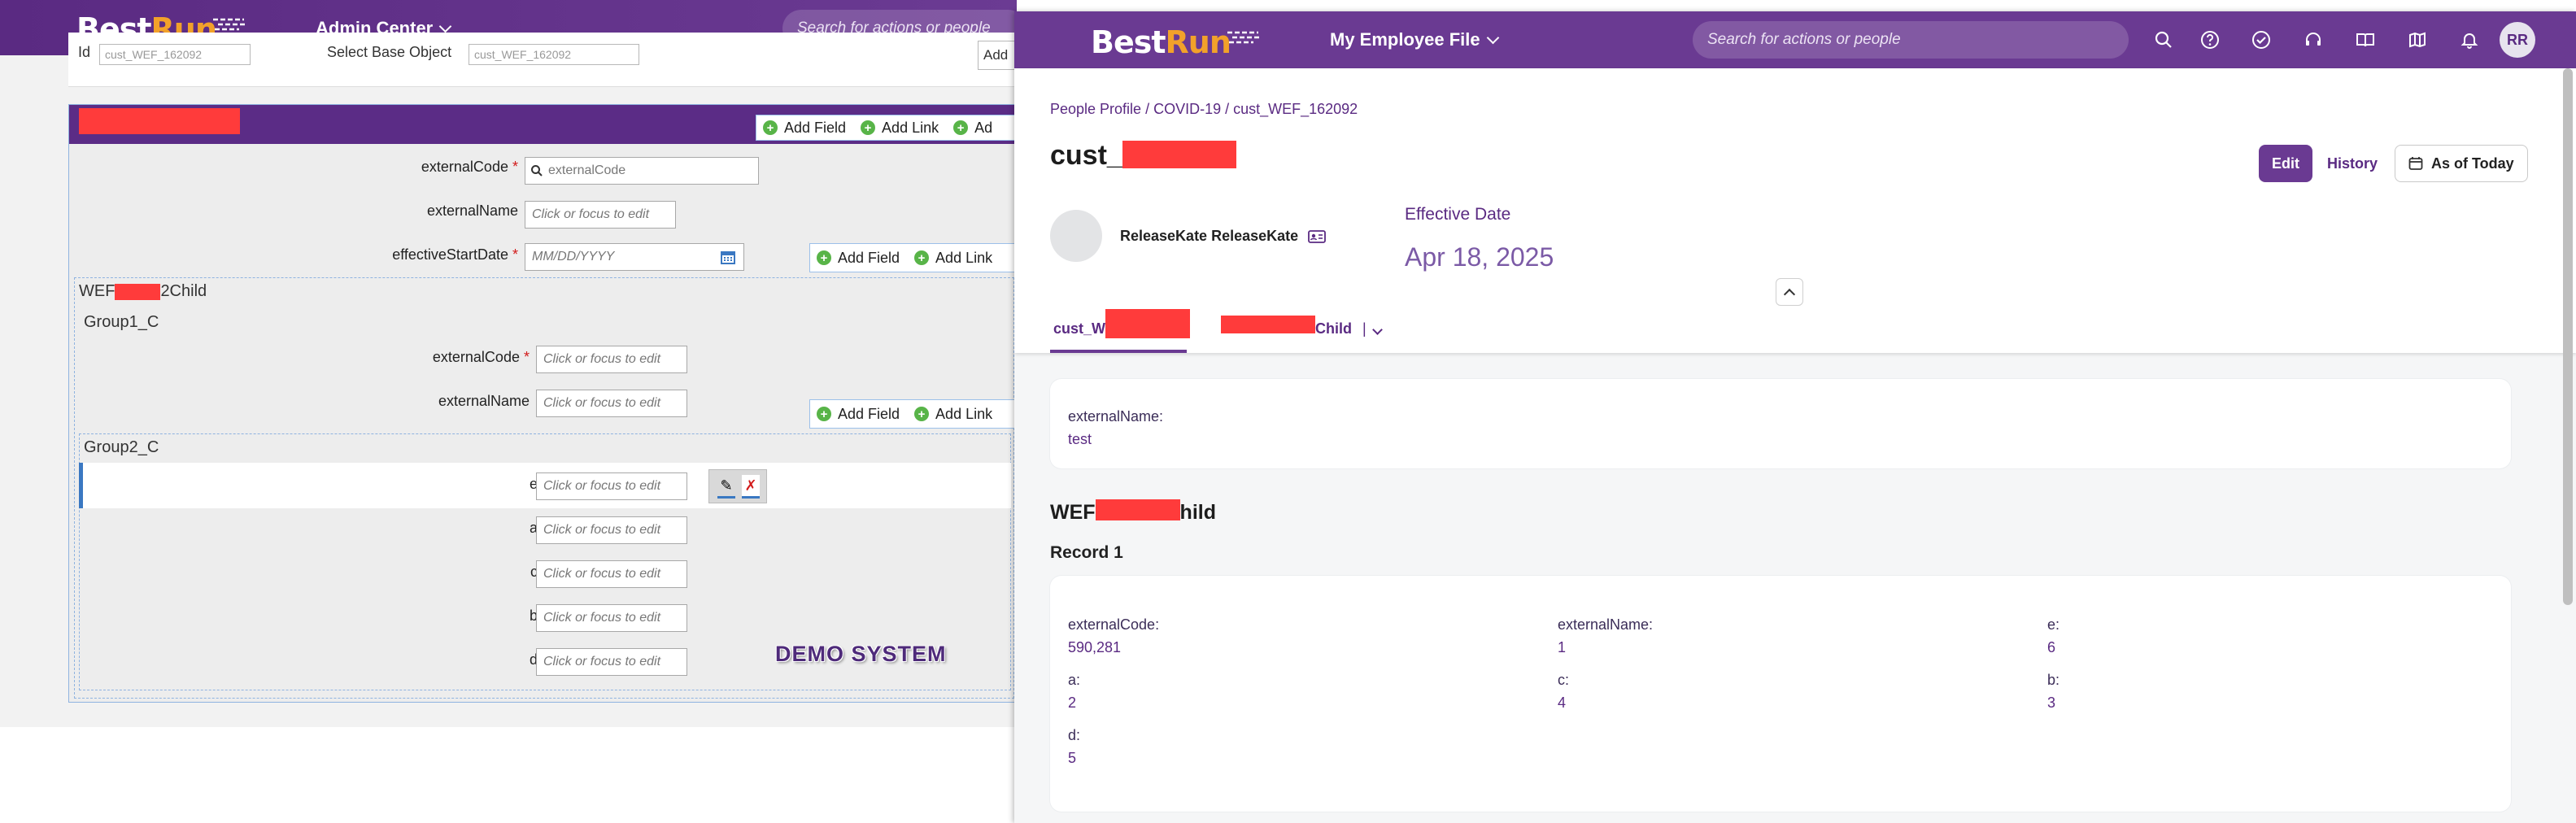 Image resolution: width=2576 pixels, height=823 pixels. I want to click on field-label-externalcode: externalCode *, so click(469, 167).